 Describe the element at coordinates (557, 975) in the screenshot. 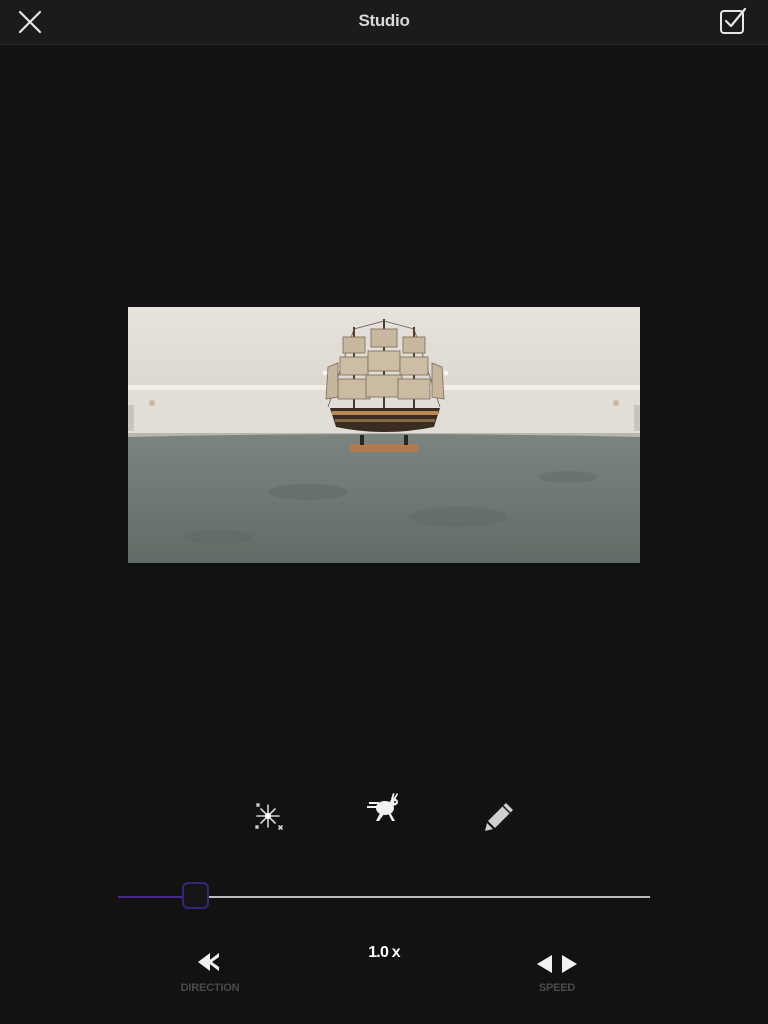

I see `speed-adjust-button: SPEED` at that location.